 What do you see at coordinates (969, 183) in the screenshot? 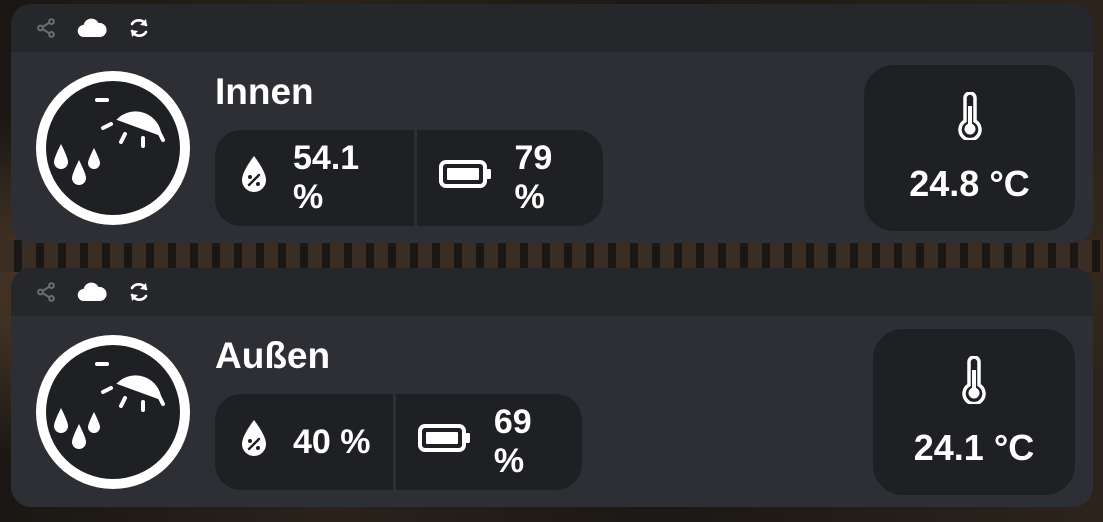
I see `temperature-value: 24.8 °C` at bounding box center [969, 183].